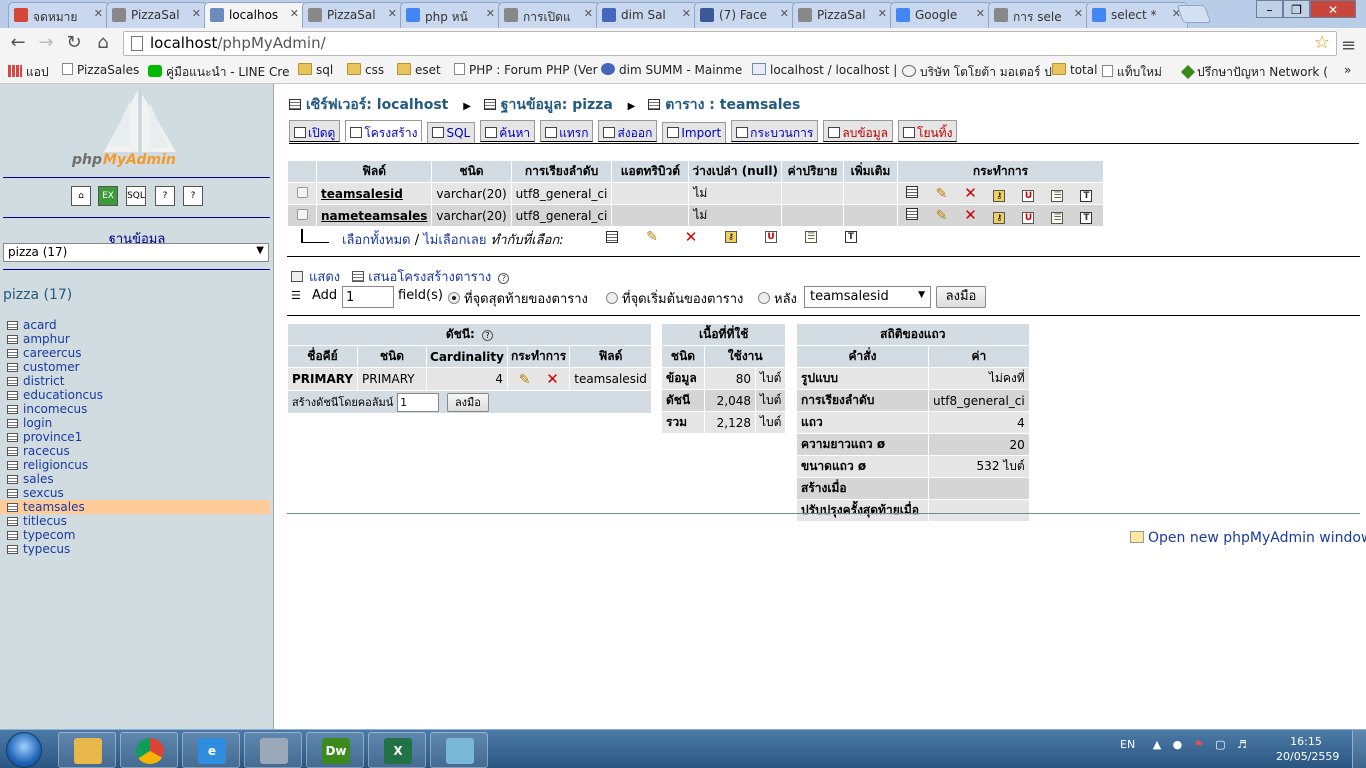  I want to click on unique-selected-icon: U, so click(771, 237).